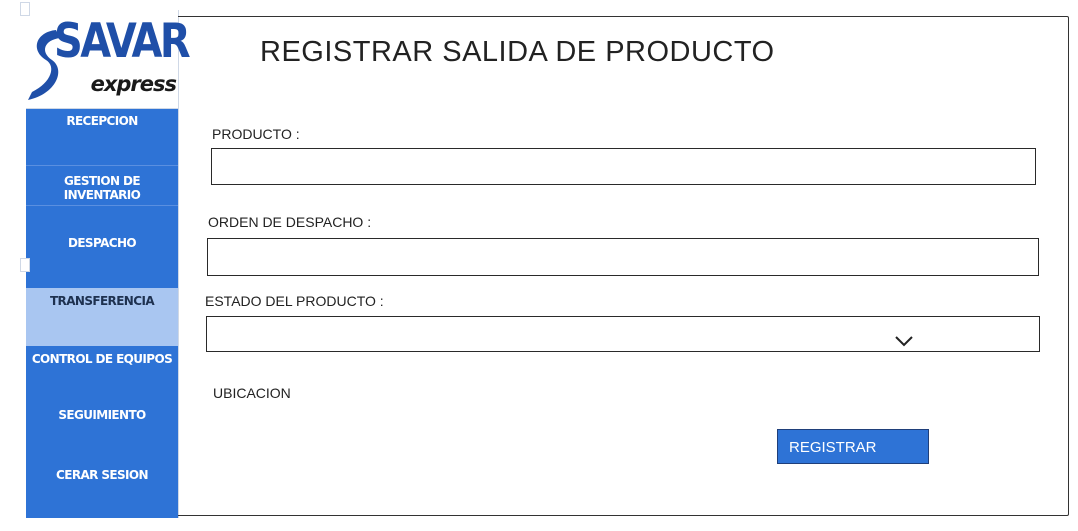 This screenshot has width=1078, height=531. Describe the element at coordinates (102, 188) in the screenshot. I see `sidebar-item-gestion-inventario: GESTION DE INVENTARIO` at that location.